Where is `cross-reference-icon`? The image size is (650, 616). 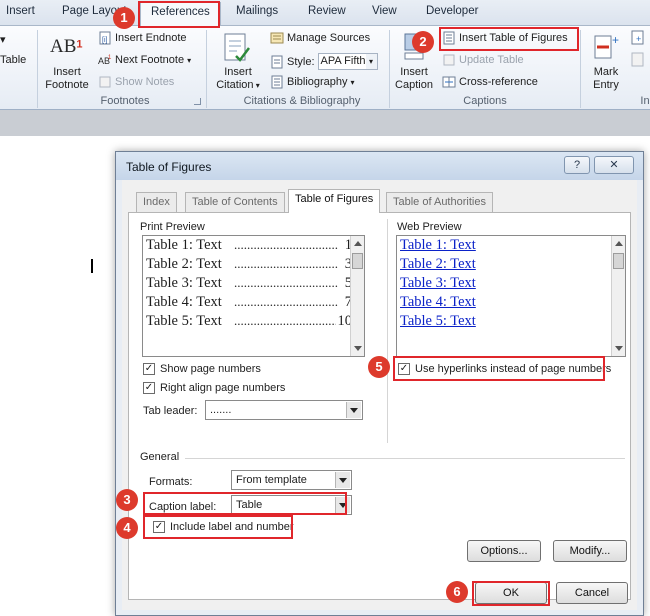 cross-reference-icon is located at coordinates (449, 82).